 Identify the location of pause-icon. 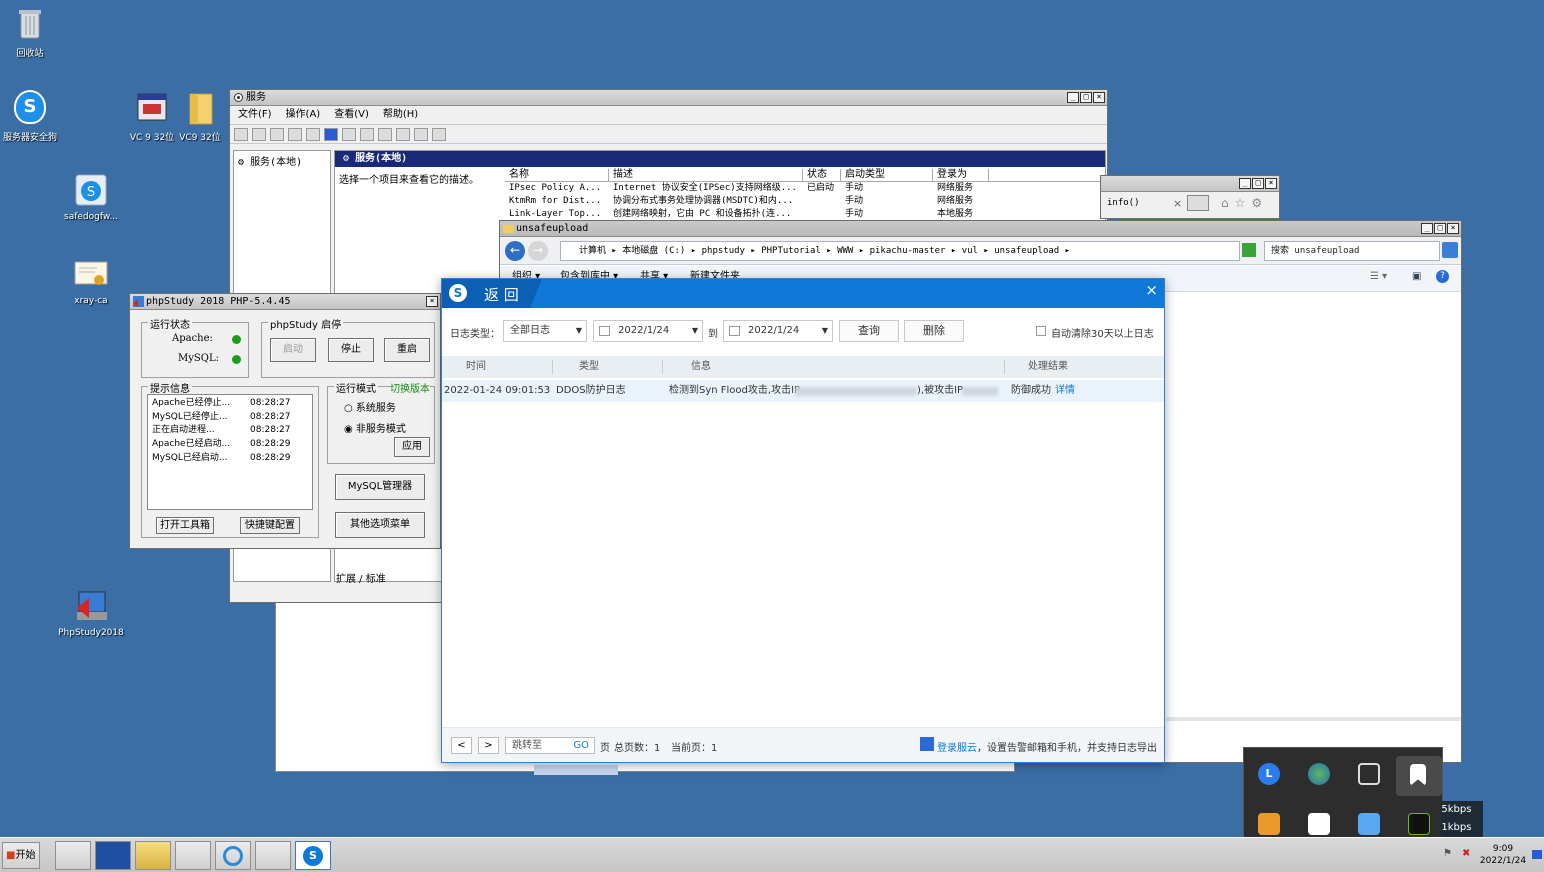
(421, 134).